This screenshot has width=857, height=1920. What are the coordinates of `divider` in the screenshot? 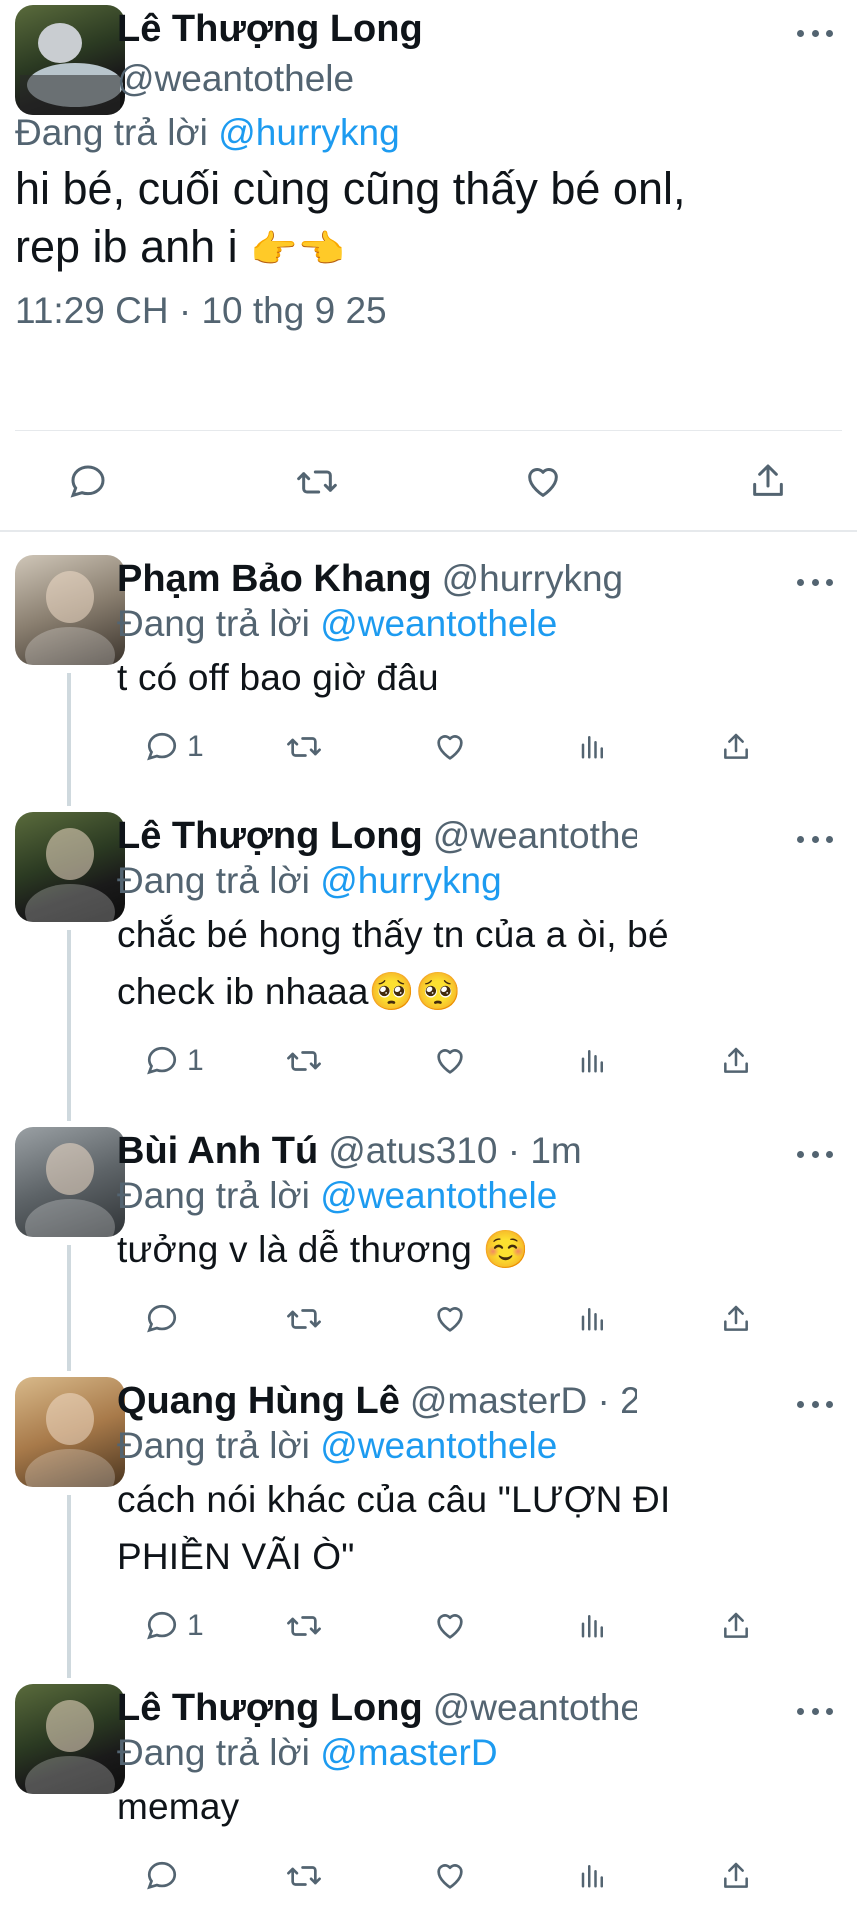 It's located at (428, 531).